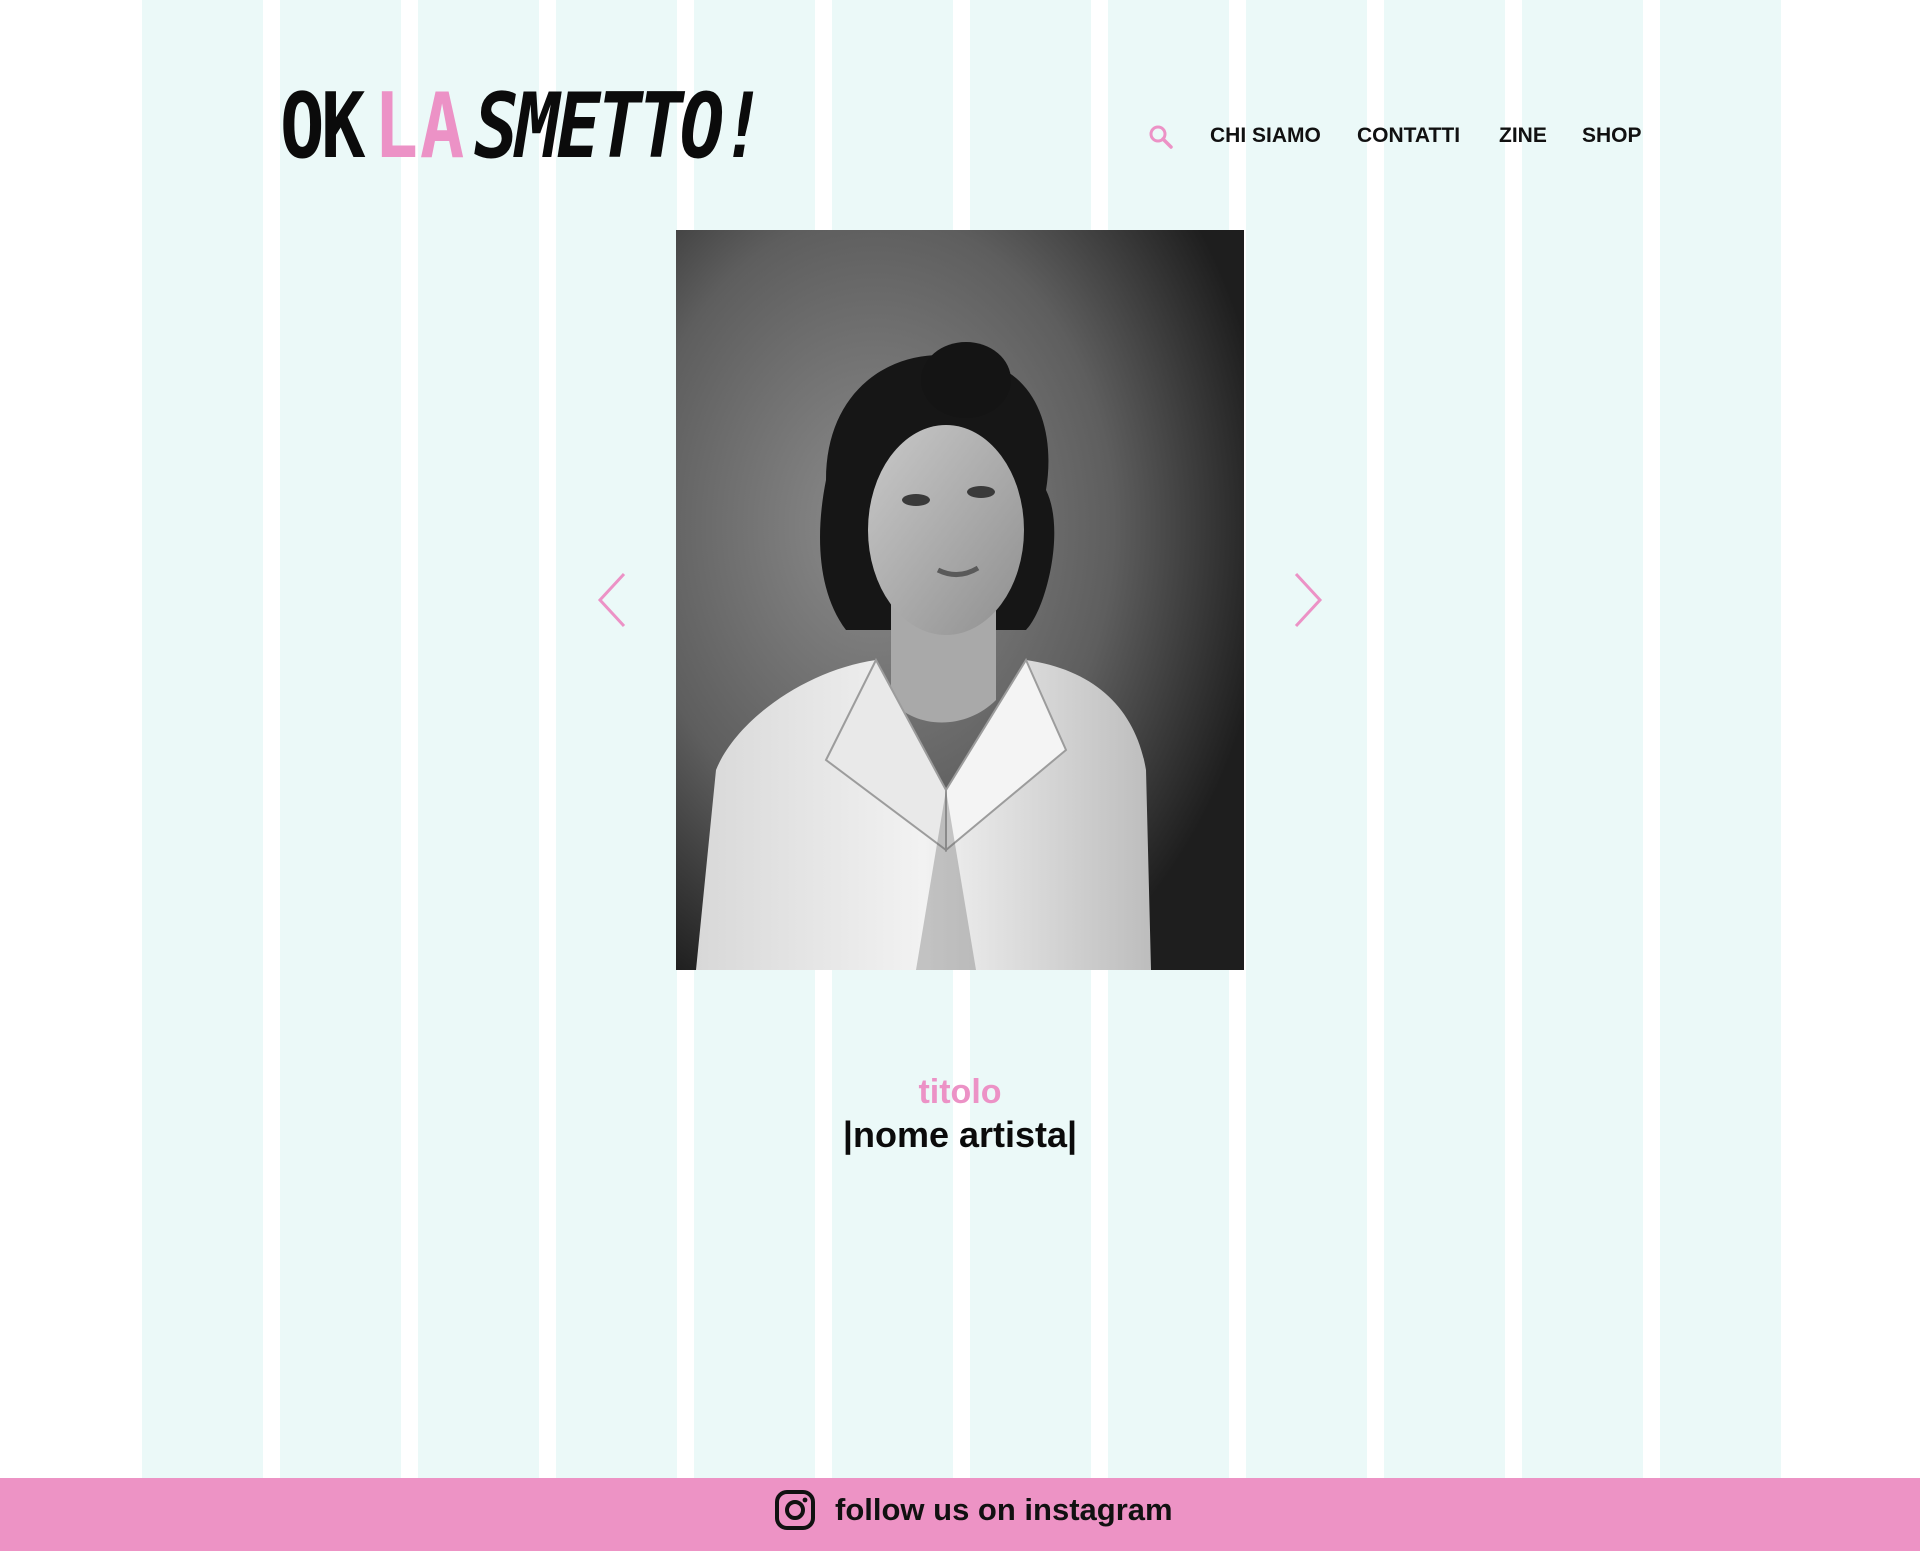 The height and width of the screenshot is (1551, 1920). I want to click on logo-text-ok: OK, so click(323, 126).